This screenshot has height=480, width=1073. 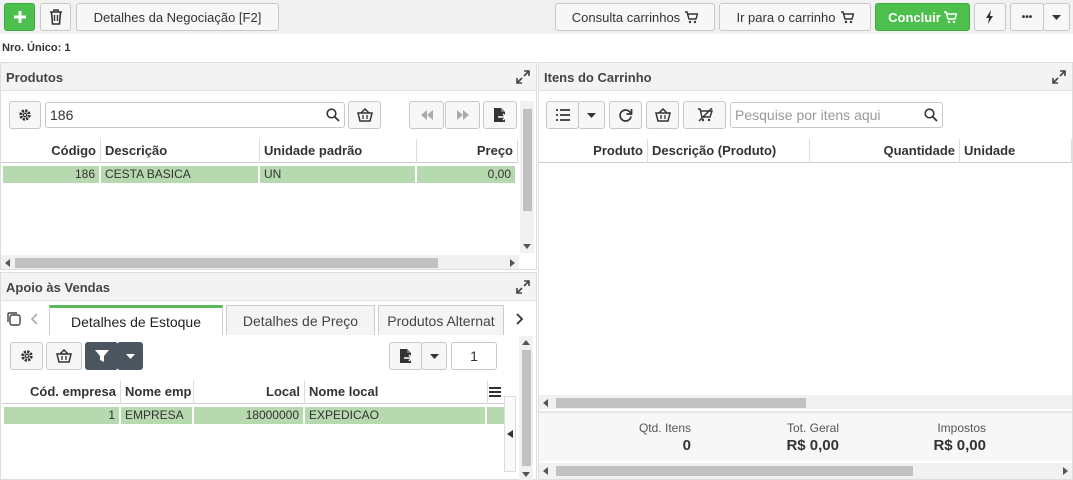 What do you see at coordinates (51, 151) in the screenshot?
I see `col-codigo: Código` at bounding box center [51, 151].